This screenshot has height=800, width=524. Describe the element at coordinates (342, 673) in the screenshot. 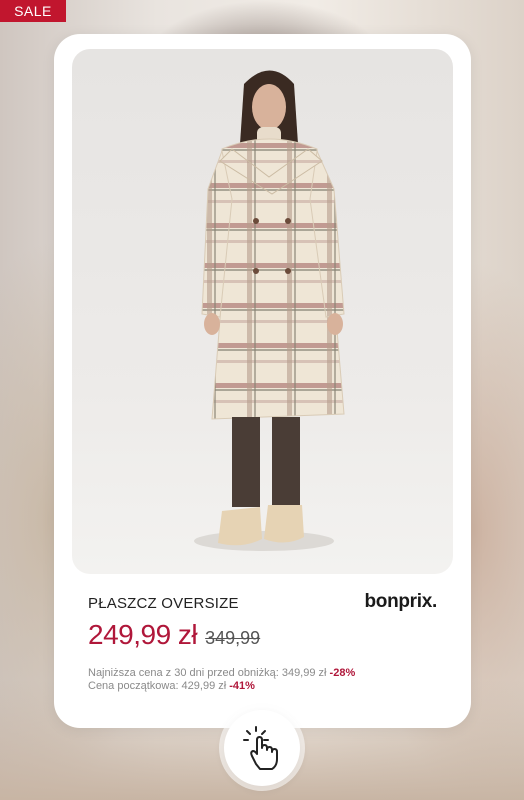

I see `lowest-price-discount: -28%` at that location.